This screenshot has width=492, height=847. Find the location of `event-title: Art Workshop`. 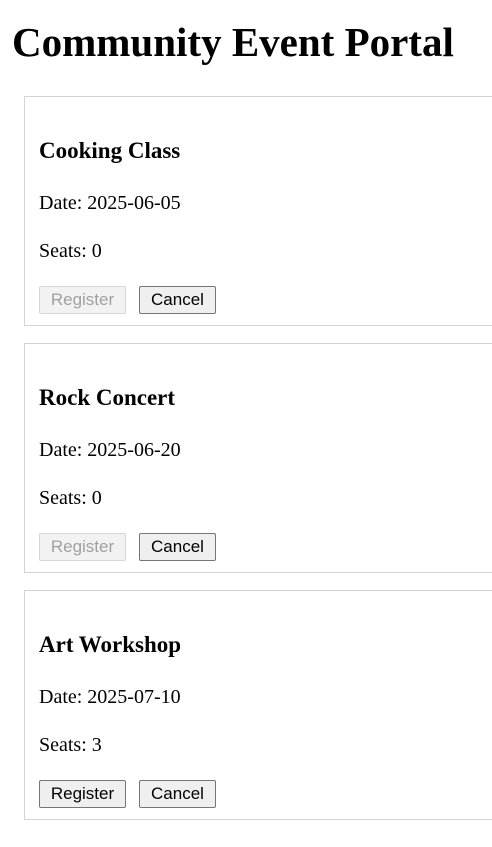

event-title: Art Workshop is located at coordinates (110, 644).